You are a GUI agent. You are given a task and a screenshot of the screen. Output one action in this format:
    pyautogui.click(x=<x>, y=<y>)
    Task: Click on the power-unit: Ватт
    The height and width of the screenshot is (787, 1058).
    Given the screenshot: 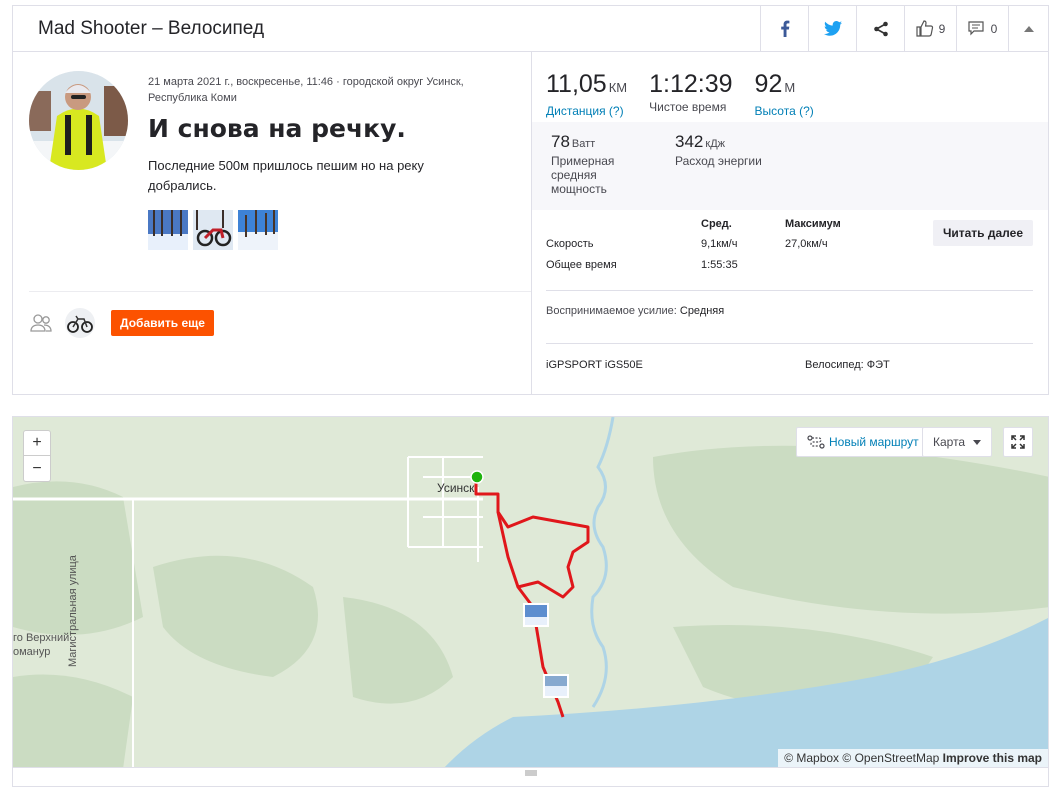 What is the action you would take?
    pyautogui.click(x=583, y=144)
    